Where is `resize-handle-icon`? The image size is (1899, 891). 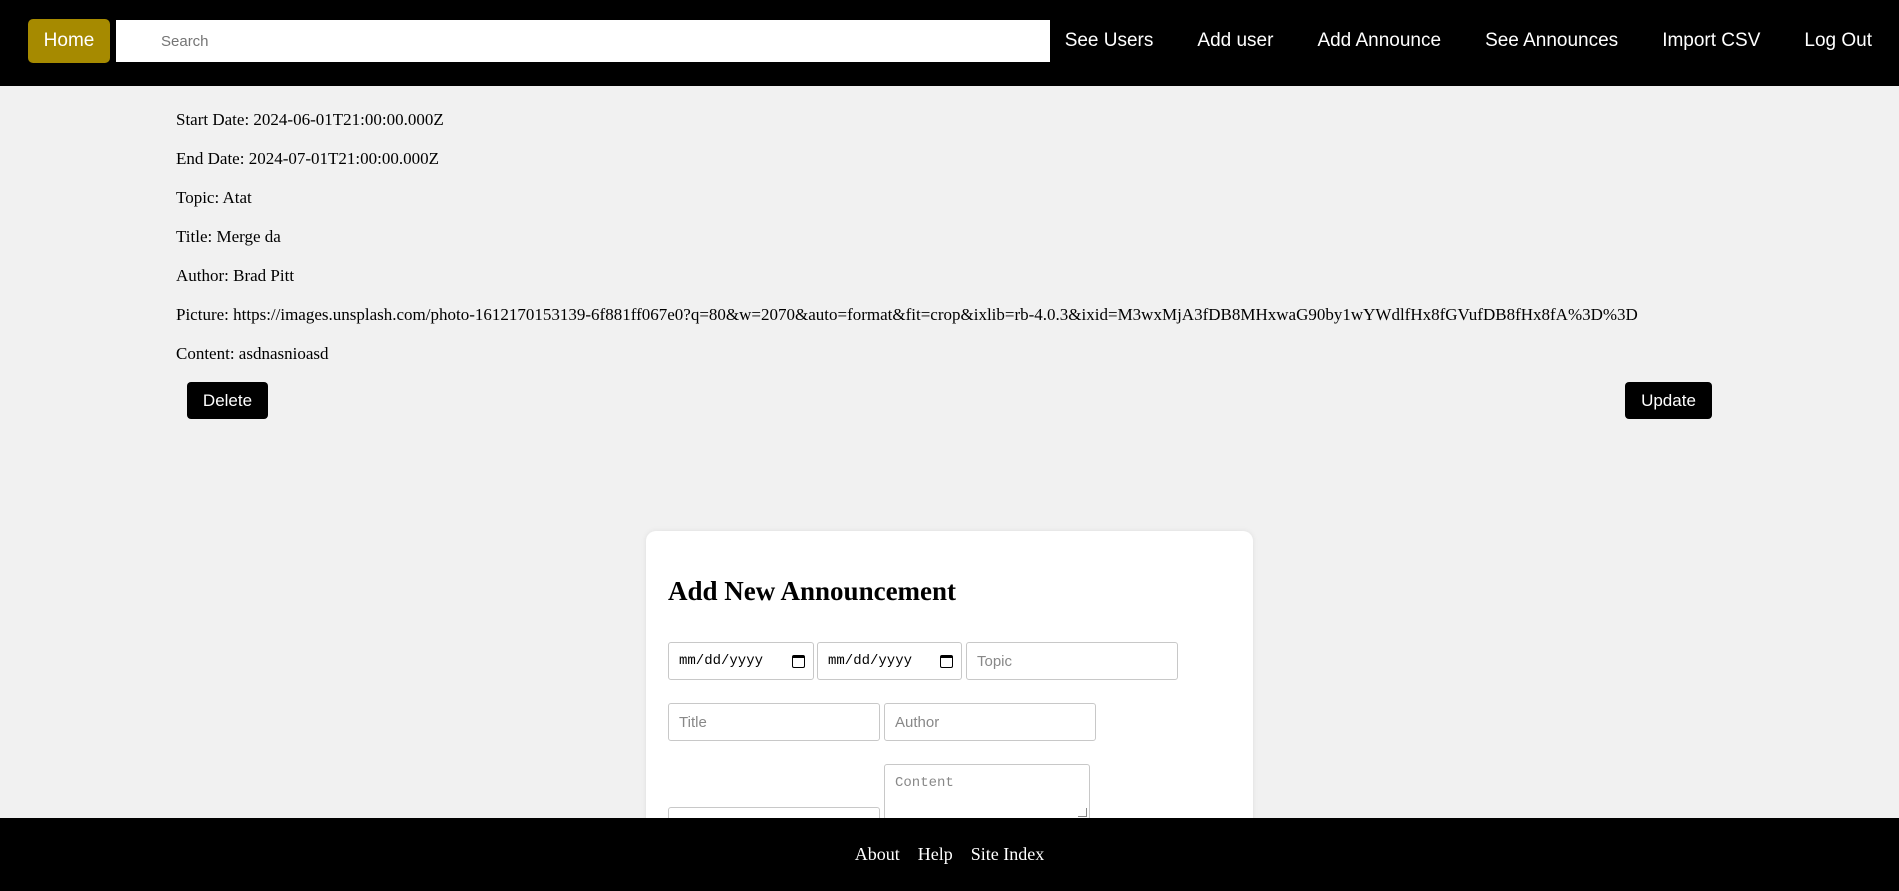 resize-handle-icon is located at coordinates (1082, 812).